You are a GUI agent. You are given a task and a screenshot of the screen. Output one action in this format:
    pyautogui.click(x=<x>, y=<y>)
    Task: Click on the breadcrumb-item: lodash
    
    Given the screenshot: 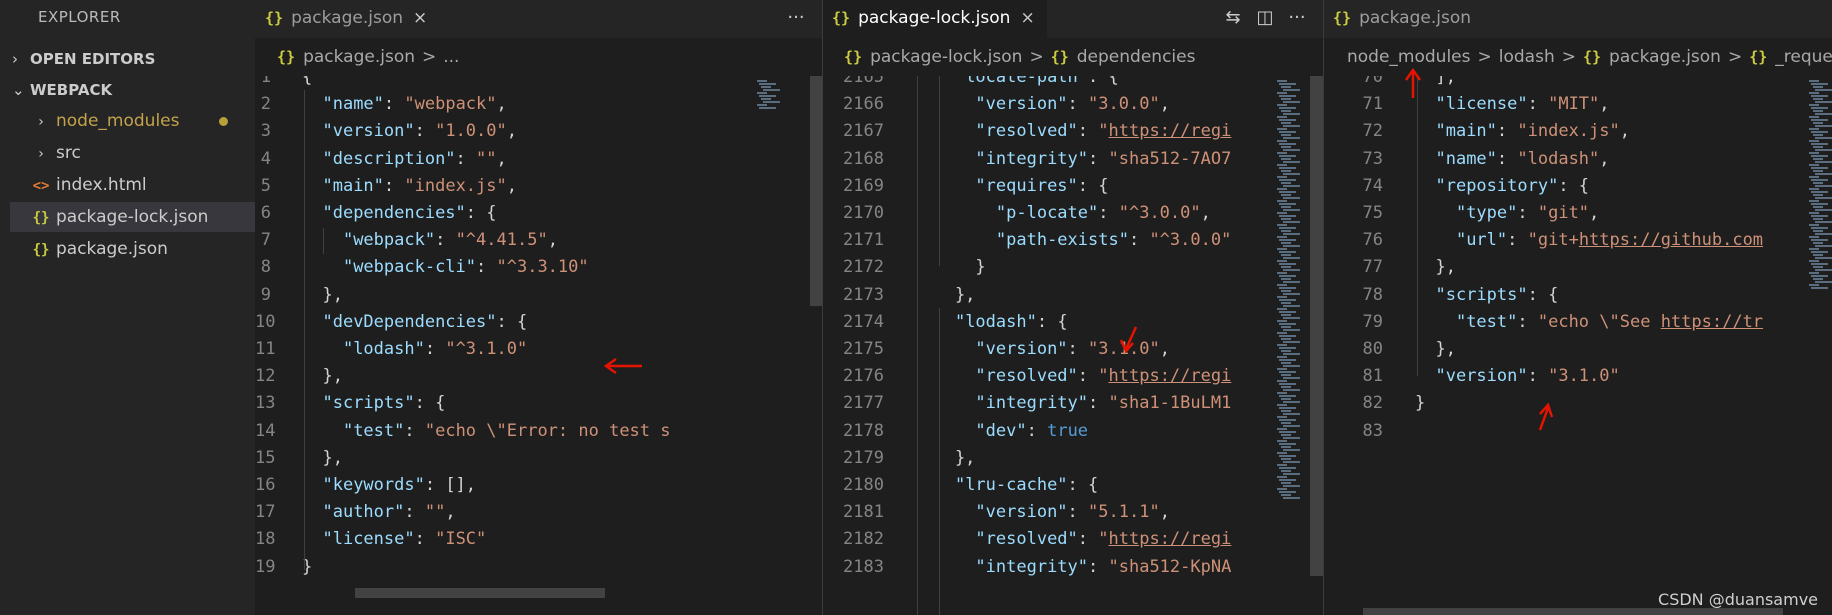 What is the action you would take?
    pyautogui.click(x=1527, y=57)
    